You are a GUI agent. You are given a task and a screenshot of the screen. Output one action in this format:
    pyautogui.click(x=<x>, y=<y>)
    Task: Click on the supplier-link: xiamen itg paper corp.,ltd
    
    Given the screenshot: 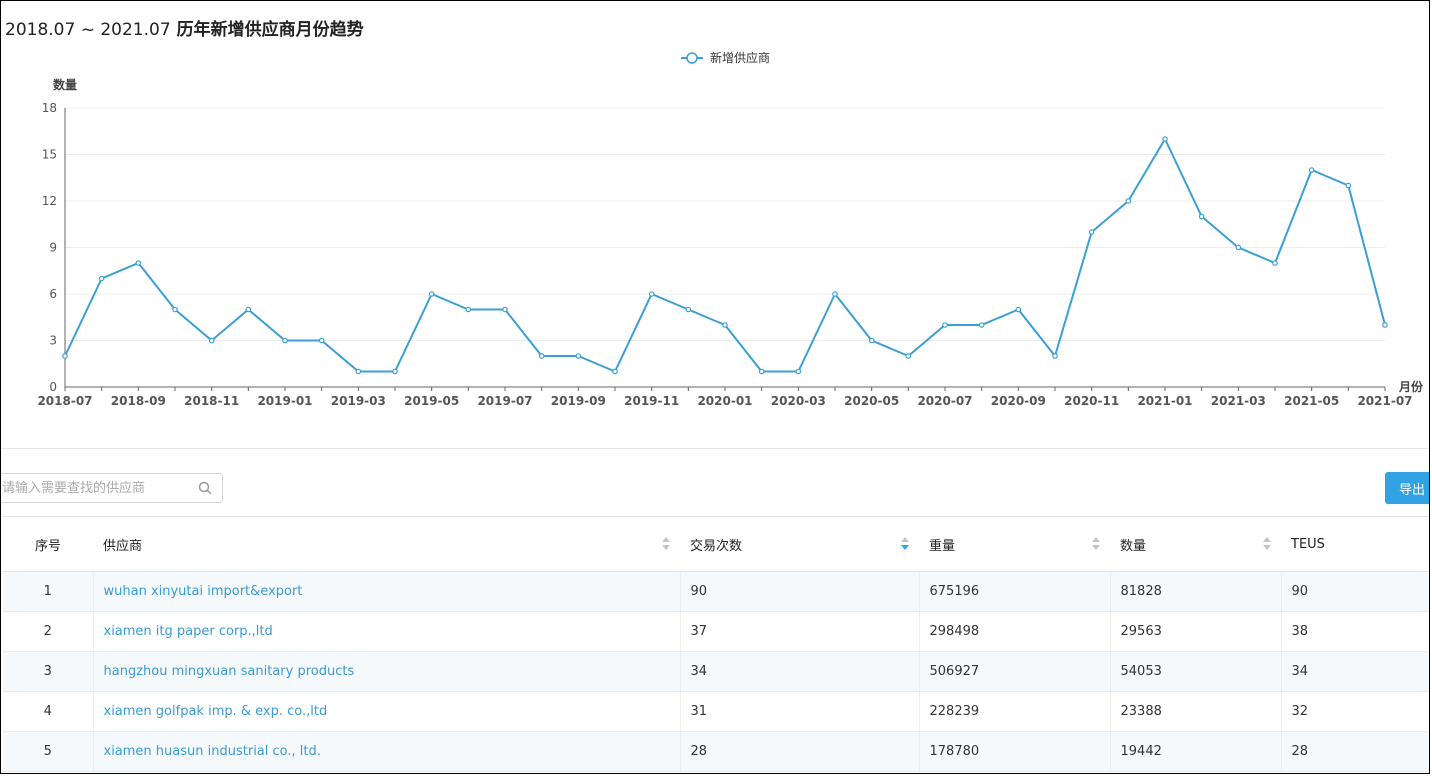 What is the action you would take?
    pyautogui.click(x=386, y=631)
    